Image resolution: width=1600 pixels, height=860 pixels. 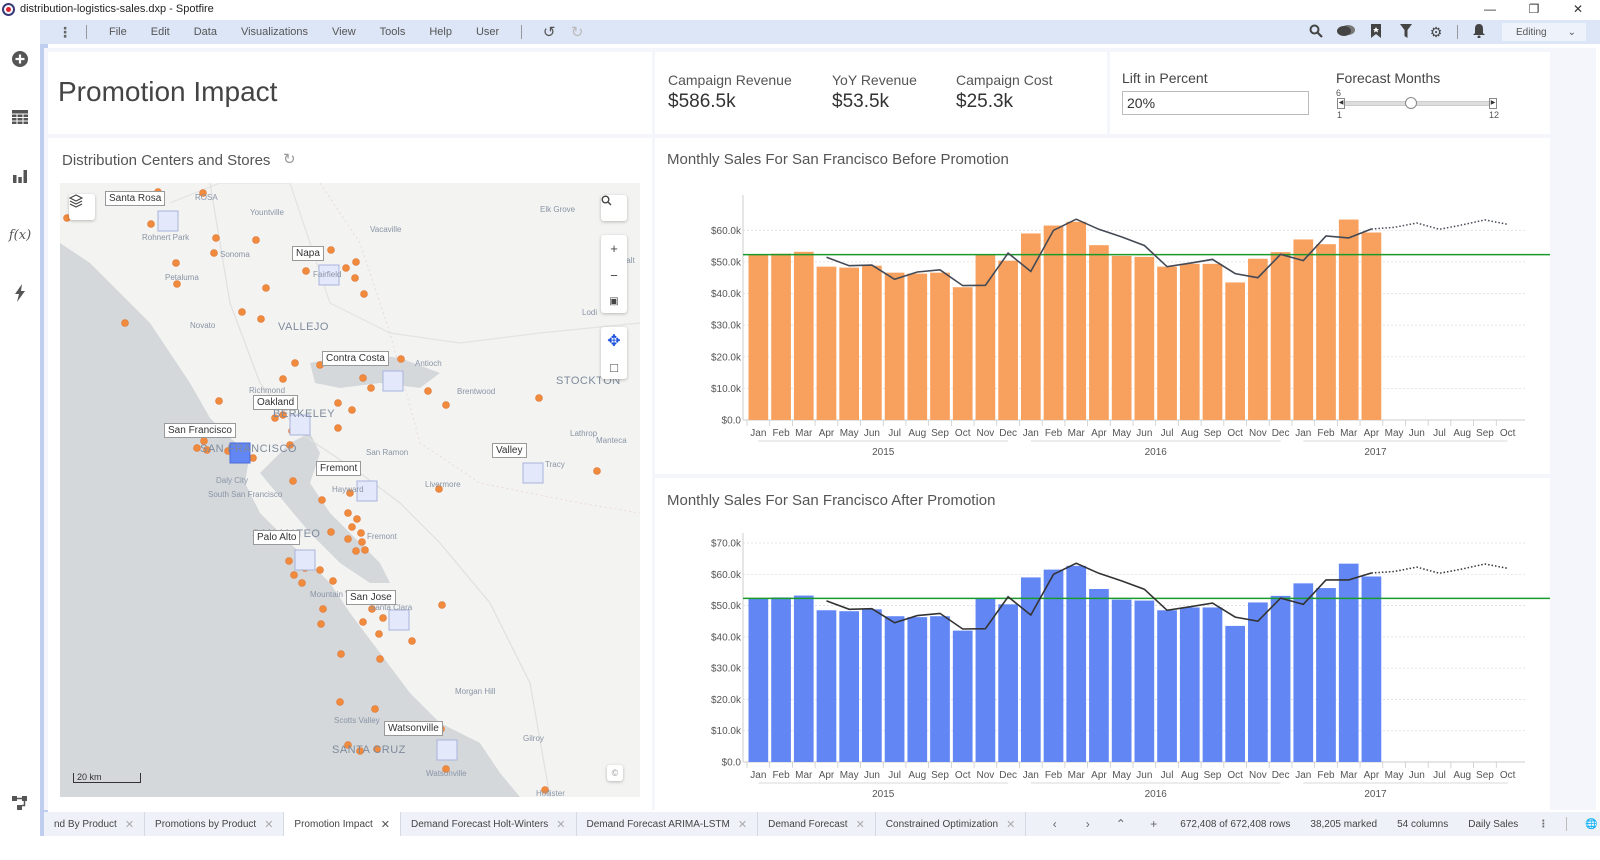 I want to click on settings-icon: ⚙, so click(x=1436, y=32).